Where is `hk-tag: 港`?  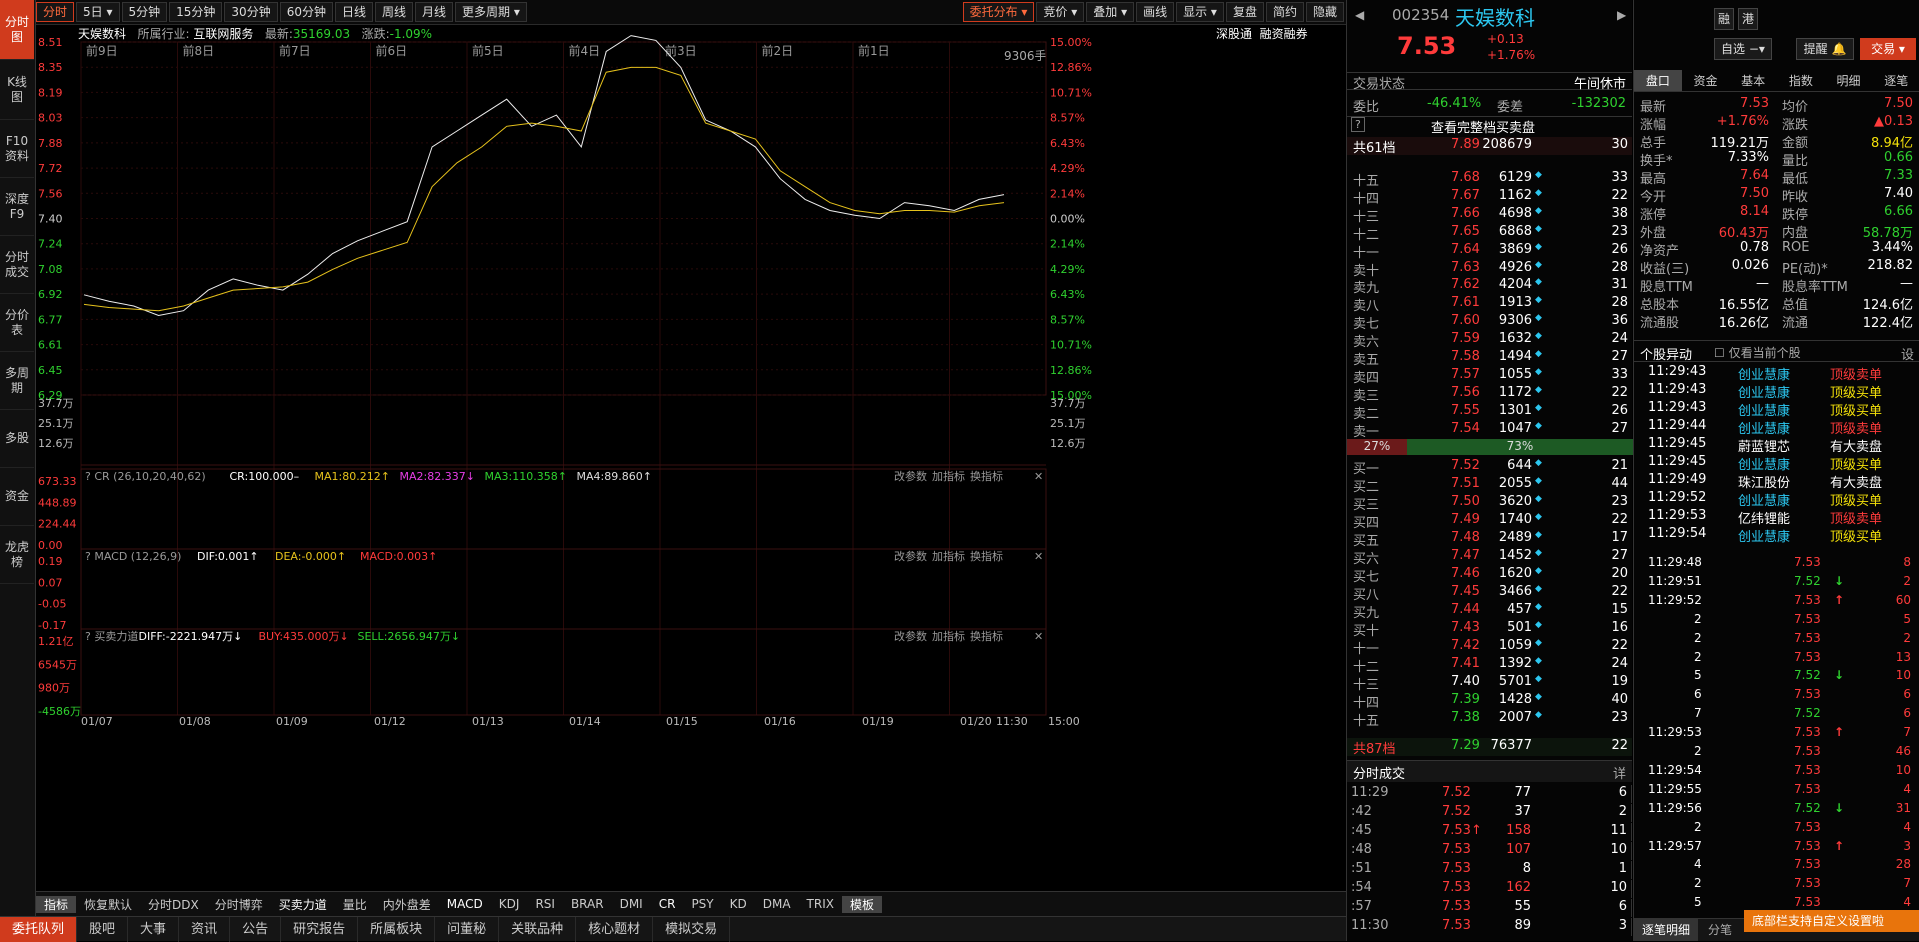
hk-tag: 港 is located at coordinates (1748, 19).